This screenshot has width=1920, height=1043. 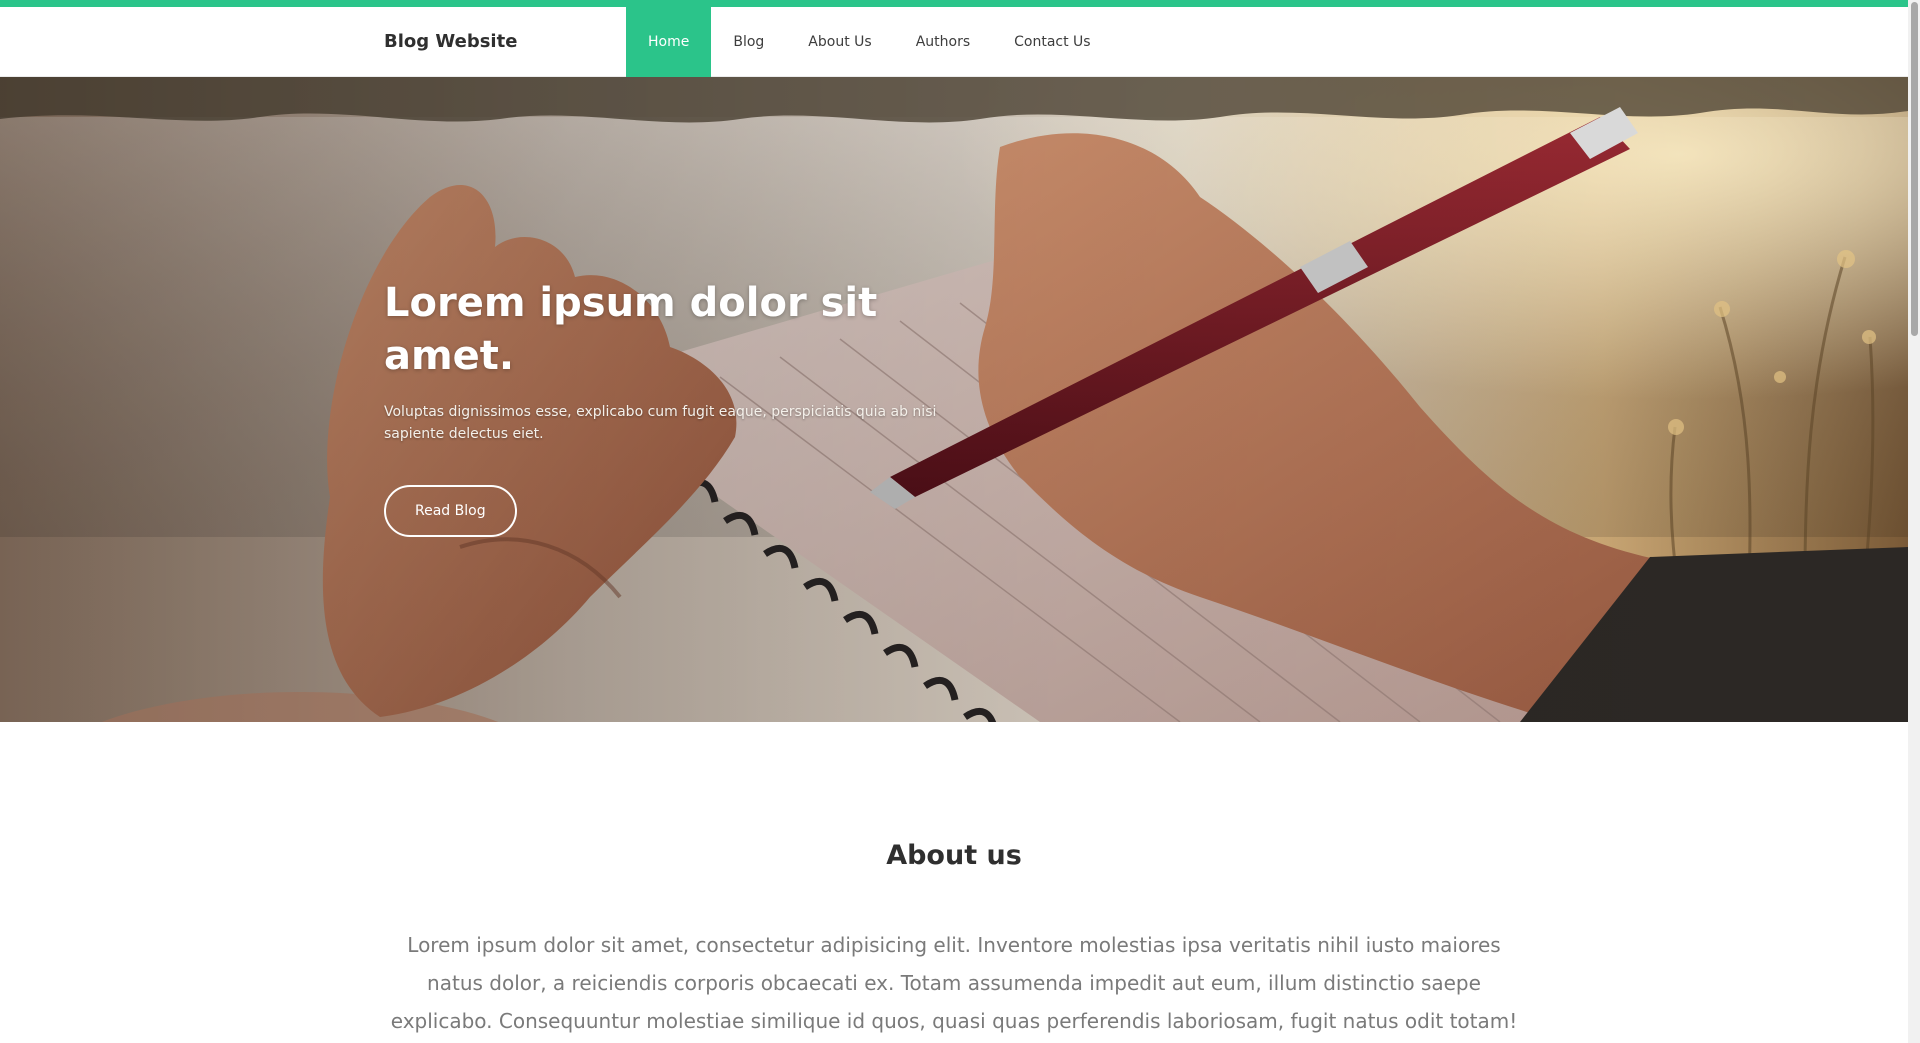 I want to click on nav-link-authors: Authors, so click(x=943, y=42).